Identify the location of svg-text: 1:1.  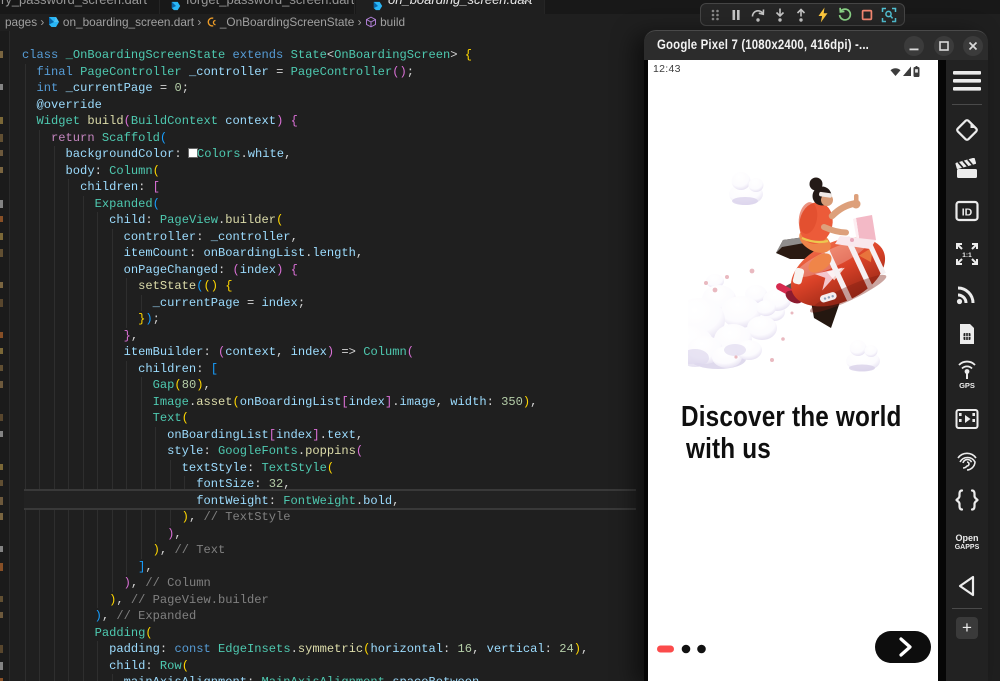
(967, 255).